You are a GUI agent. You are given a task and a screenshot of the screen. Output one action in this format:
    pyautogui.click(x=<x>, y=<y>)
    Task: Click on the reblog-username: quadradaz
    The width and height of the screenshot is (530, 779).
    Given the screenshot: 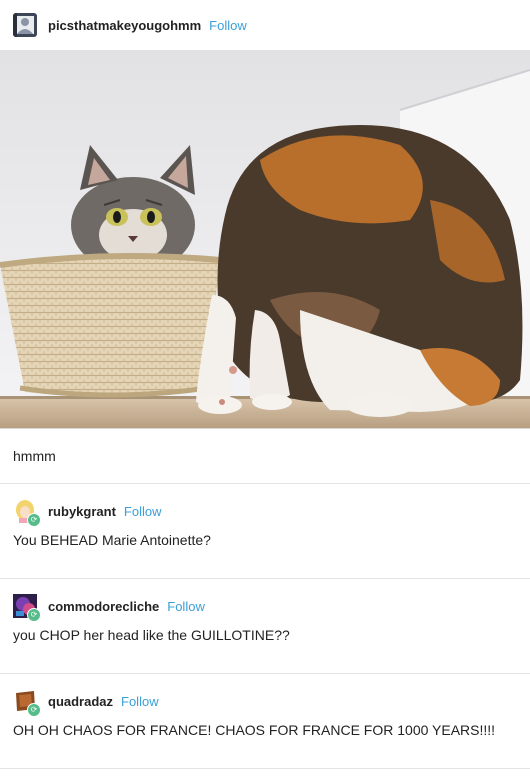 What is the action you would take?
    pyautogui.click(x=80, y=701)
    